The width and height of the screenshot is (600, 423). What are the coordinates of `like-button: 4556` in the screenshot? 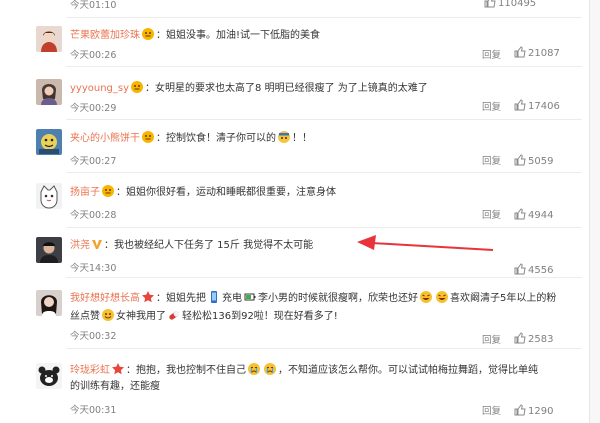 It's located at (533, 269).